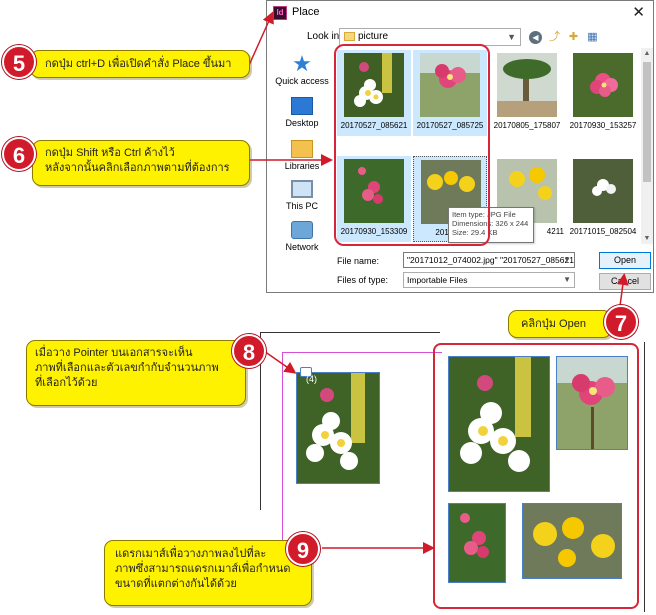  I want to click on cancel-button: Cancel, so click(625, 281).